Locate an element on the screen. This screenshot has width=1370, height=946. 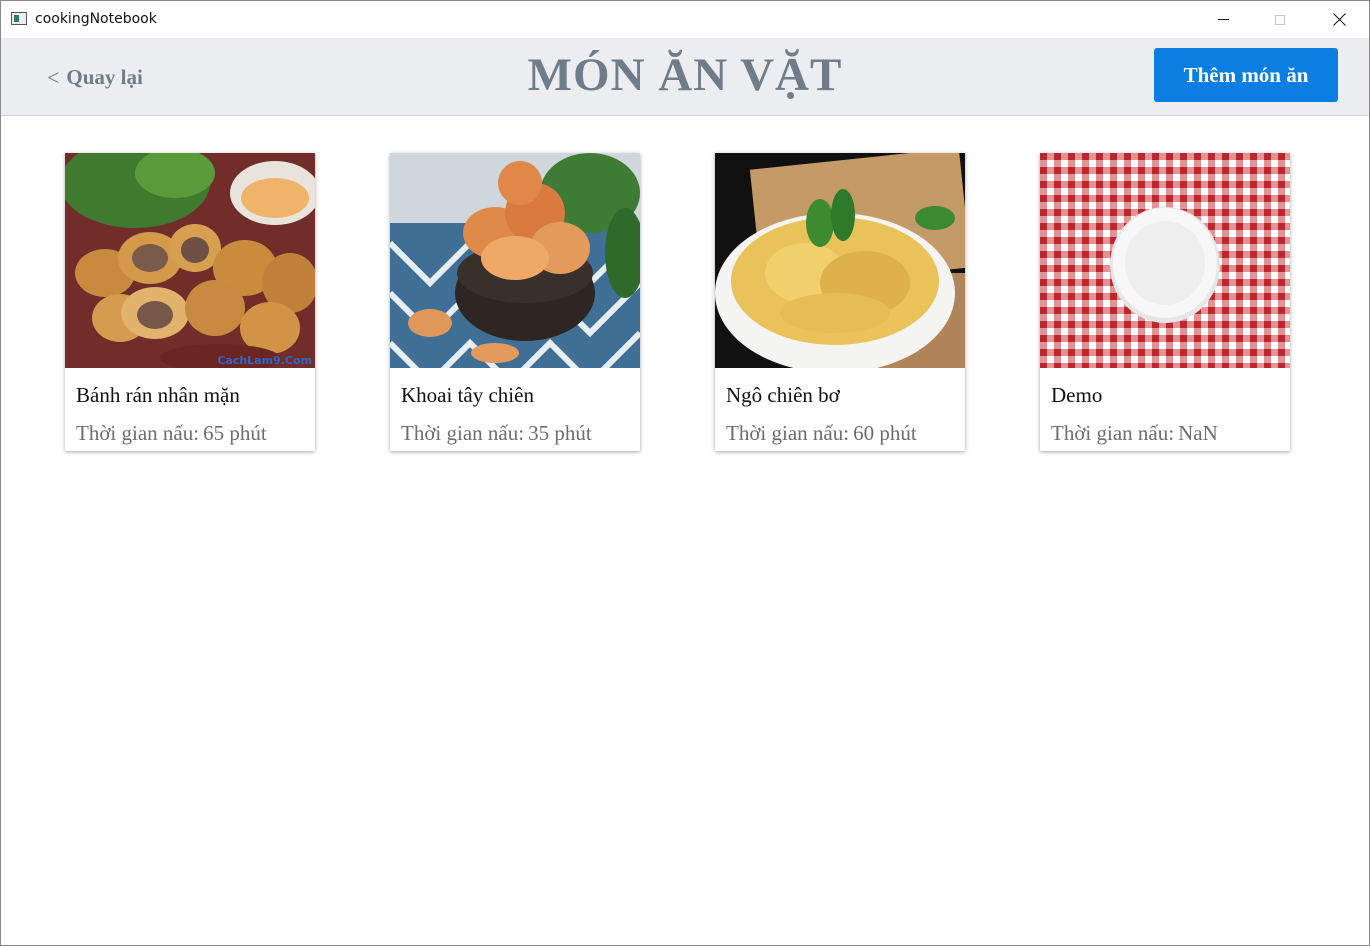
dish-image: CachLam9.Com is located at coordinates (190, 260).